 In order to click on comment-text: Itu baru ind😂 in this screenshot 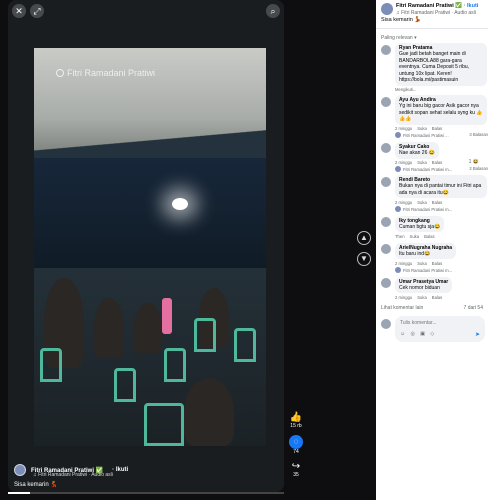, I will do `click(415, 253)`.